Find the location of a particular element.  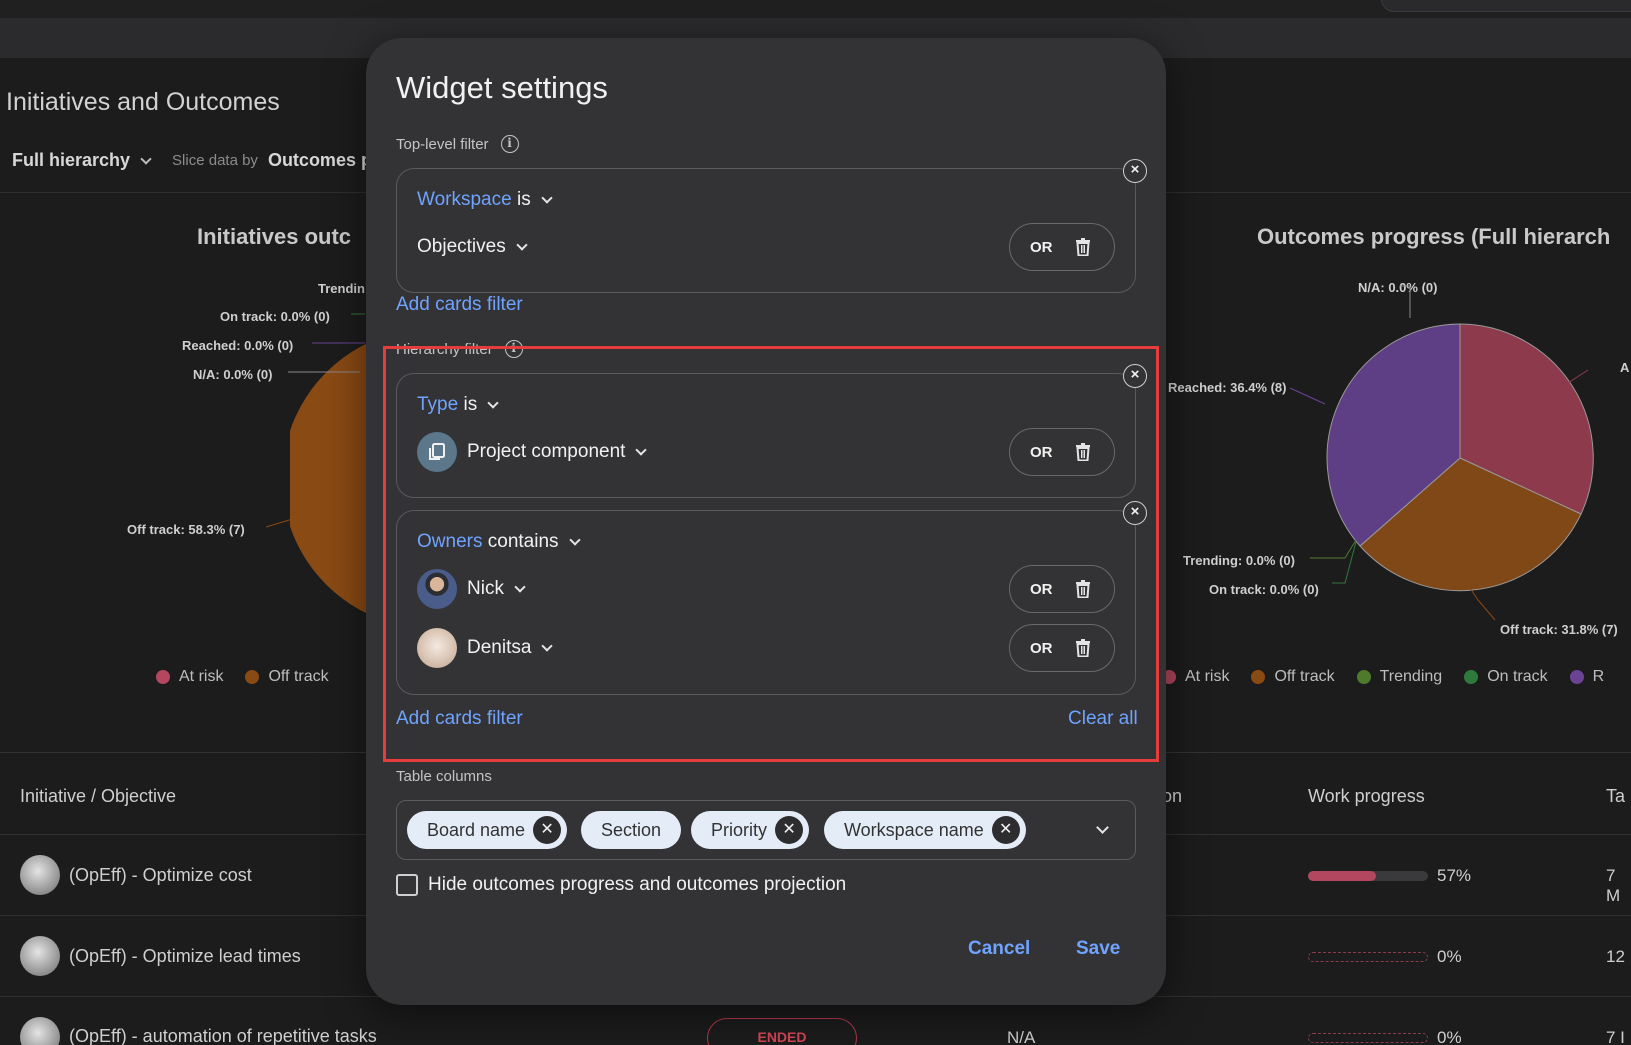

modal-title: Widget settings is located at coordinates (502, 87).